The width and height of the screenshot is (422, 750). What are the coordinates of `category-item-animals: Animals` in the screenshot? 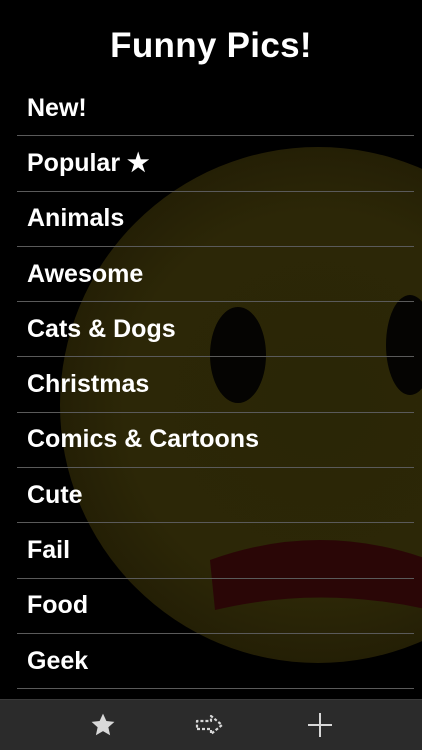 It's located at (215, 219).